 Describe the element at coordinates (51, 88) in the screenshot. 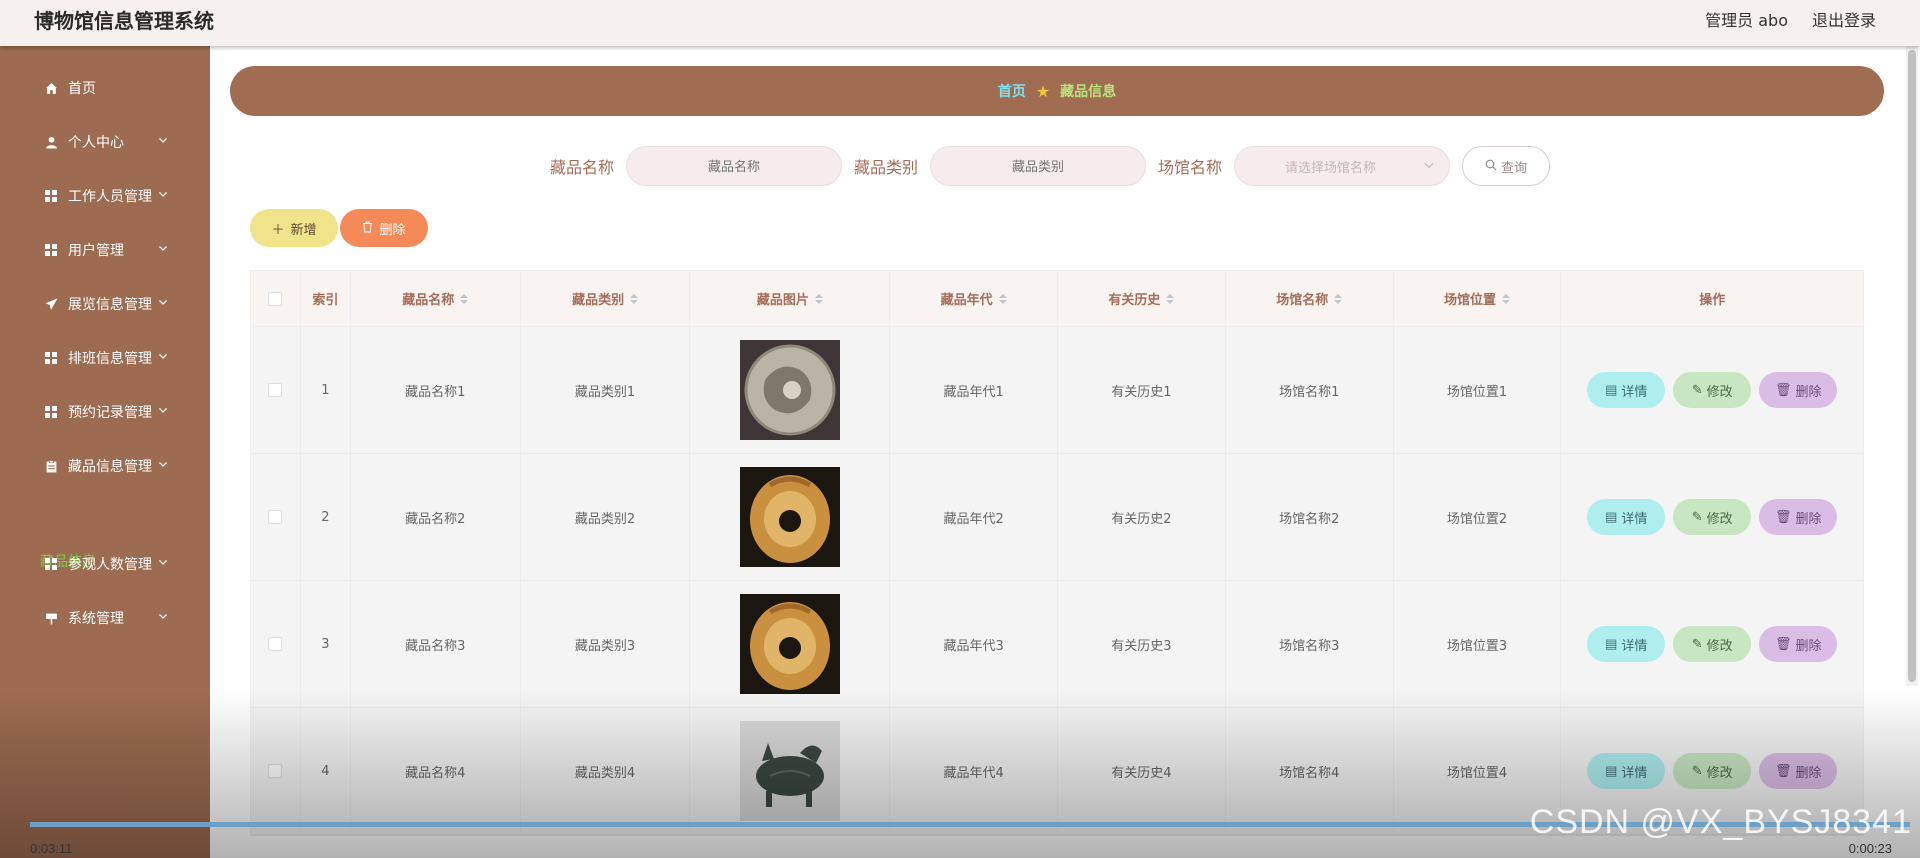

I see `home-icon` at that location.